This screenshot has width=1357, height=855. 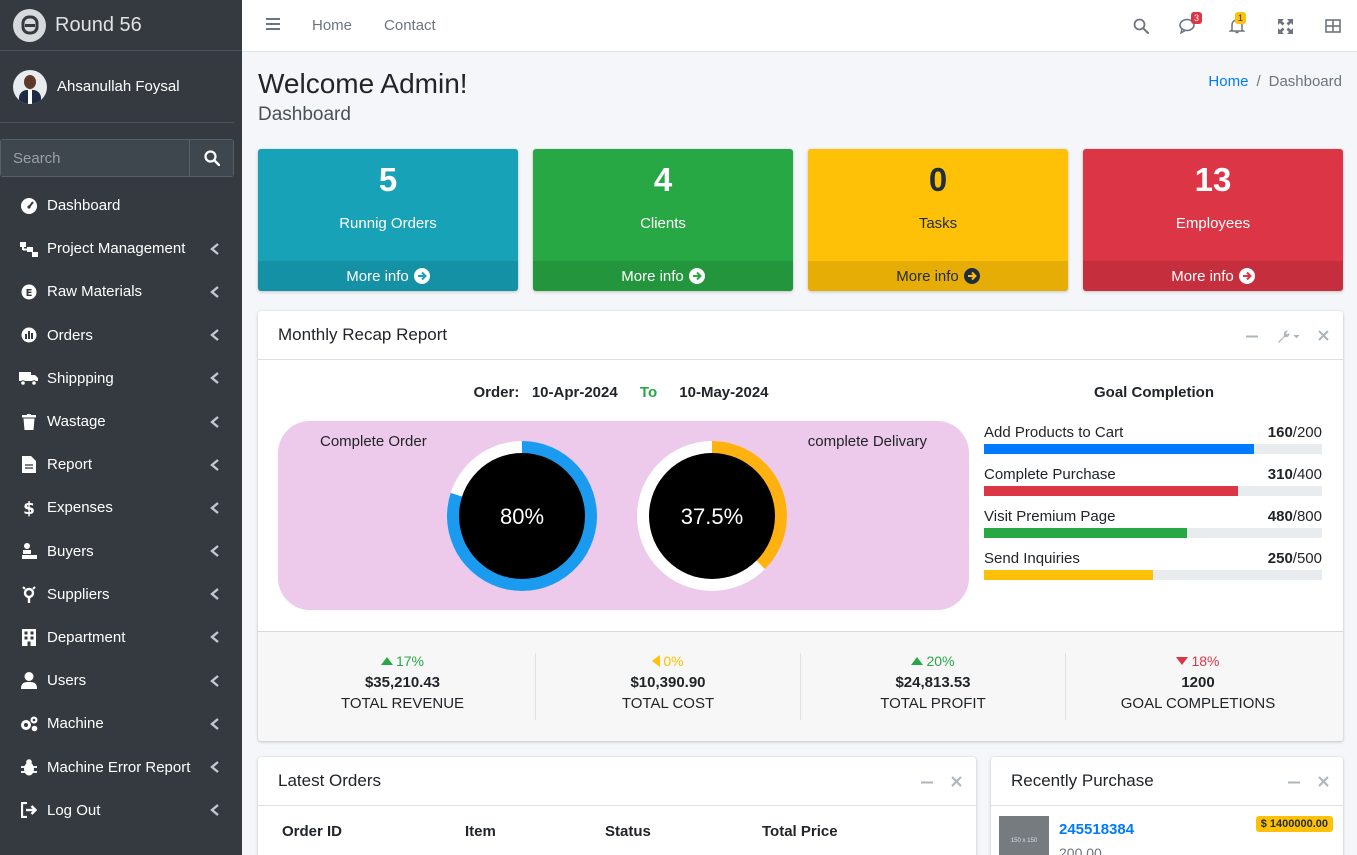 I want to click on progress-bar, so click(x=1153, y=491).